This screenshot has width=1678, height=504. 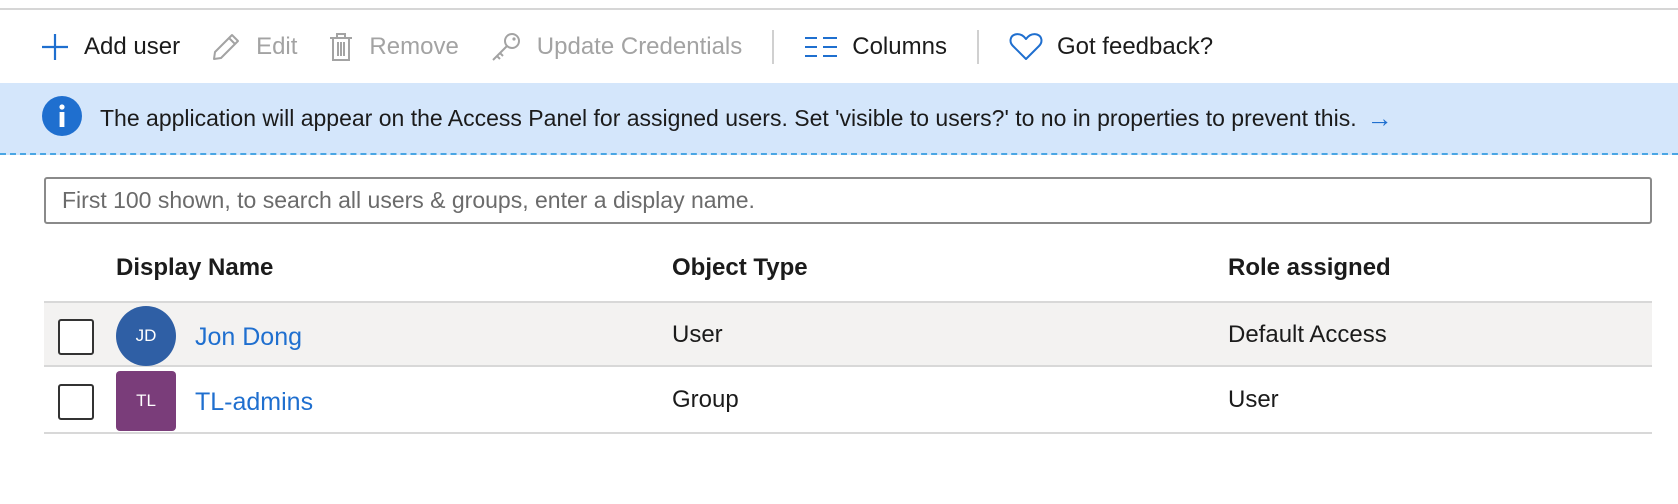 What do you see at coordinates (697, 334) in the screenshot?
I see `object-type-cell: User` at bounding box center [697, 334].